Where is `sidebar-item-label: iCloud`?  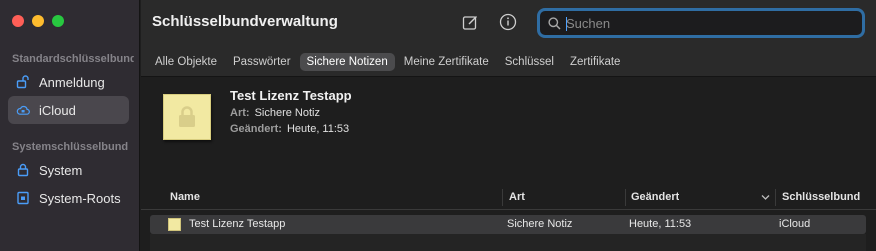
sidebar-item-label: iCloud is located at coordinates (57, 110).